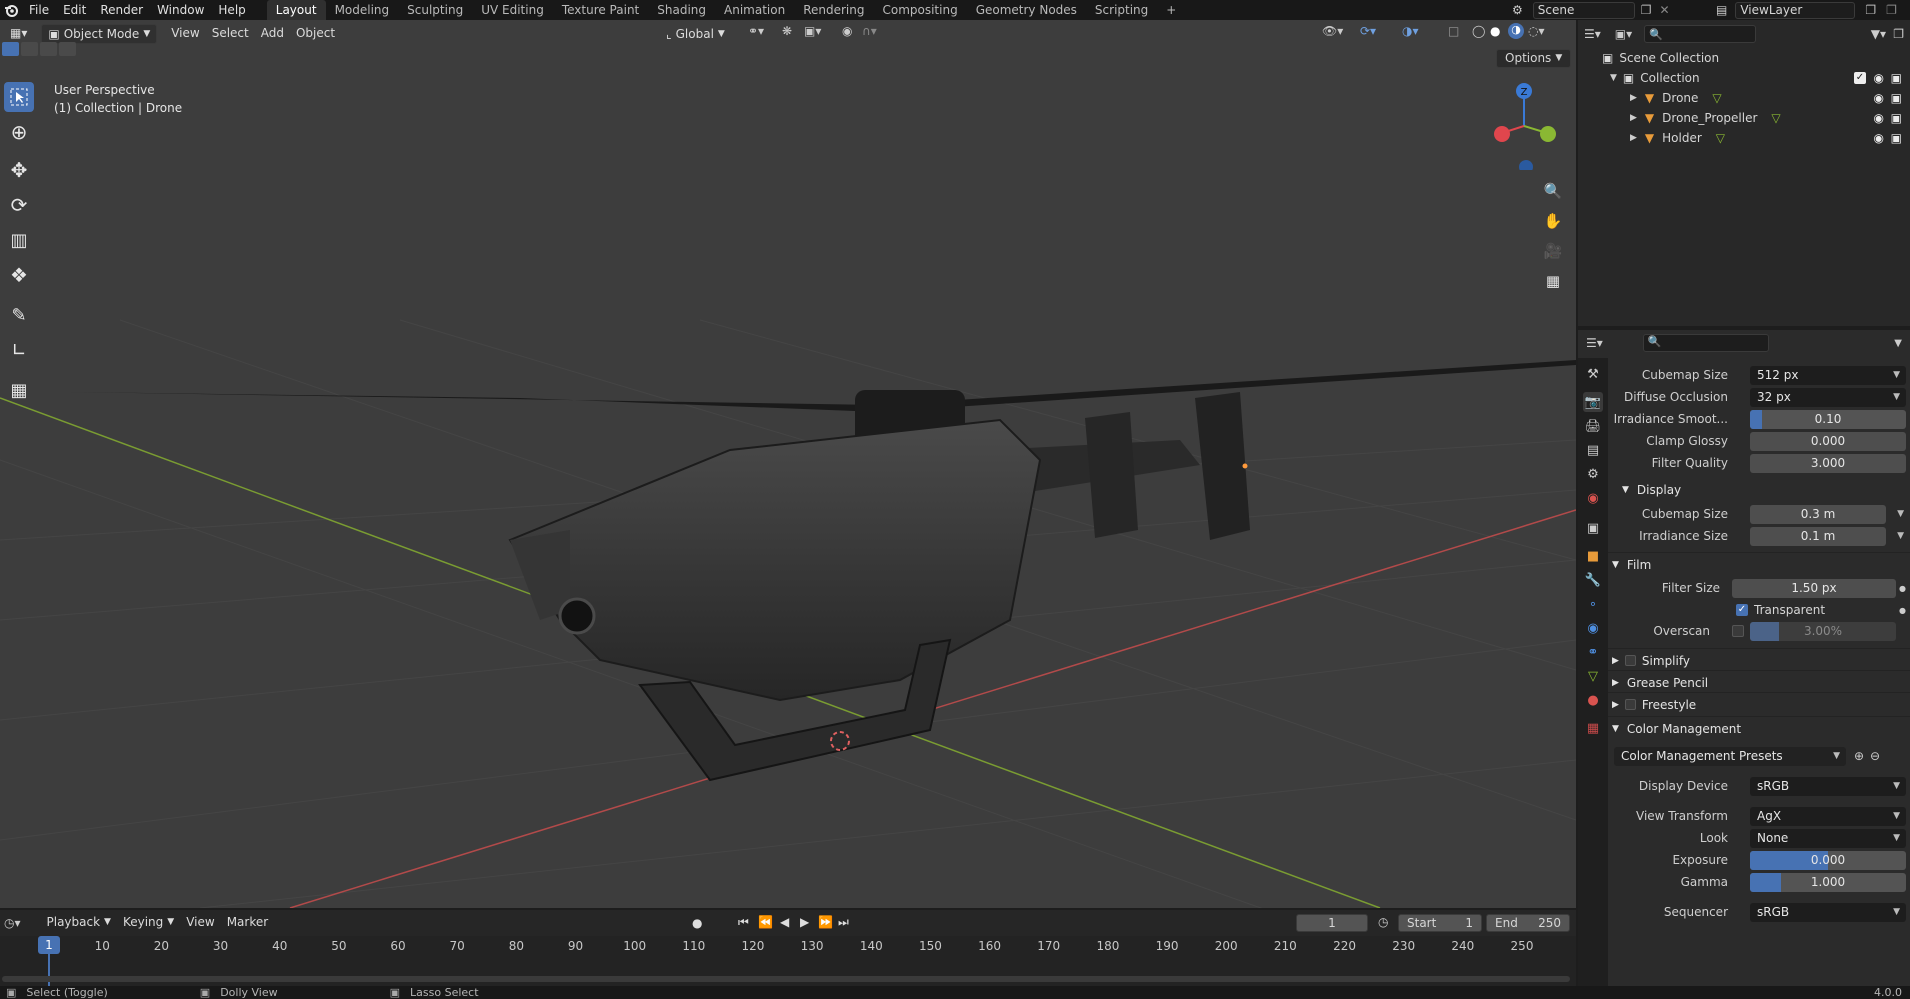  What do you see at coordinates (1744, 78) in the screenshot?
I see `outliner-row-collection: ▼ ▣ Collection ✓ ◉ ▣` at bounding box center [1744, 78].